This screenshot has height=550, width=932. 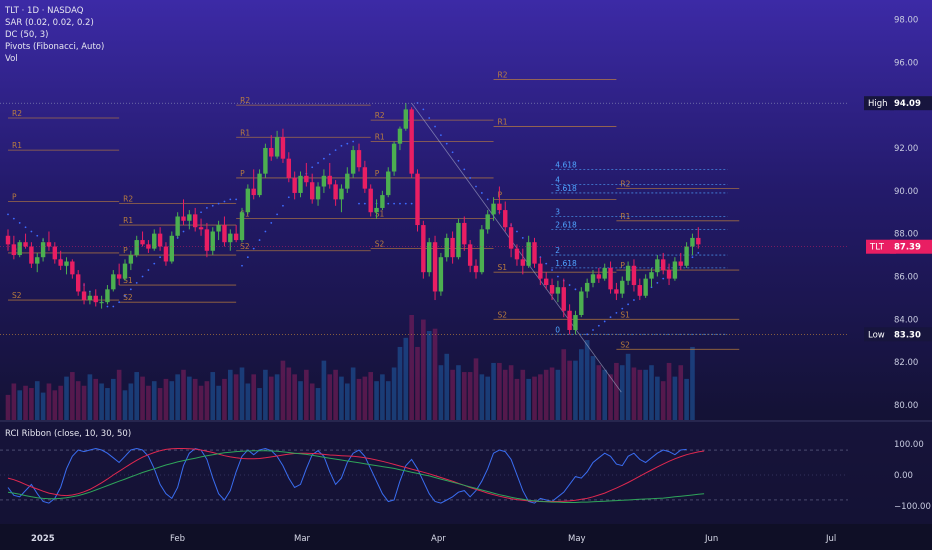 What do you see at coordinates (26, 35) in the screenshot?
I see `header-line: DC (50, 3)` at bounding box center [26, 35].